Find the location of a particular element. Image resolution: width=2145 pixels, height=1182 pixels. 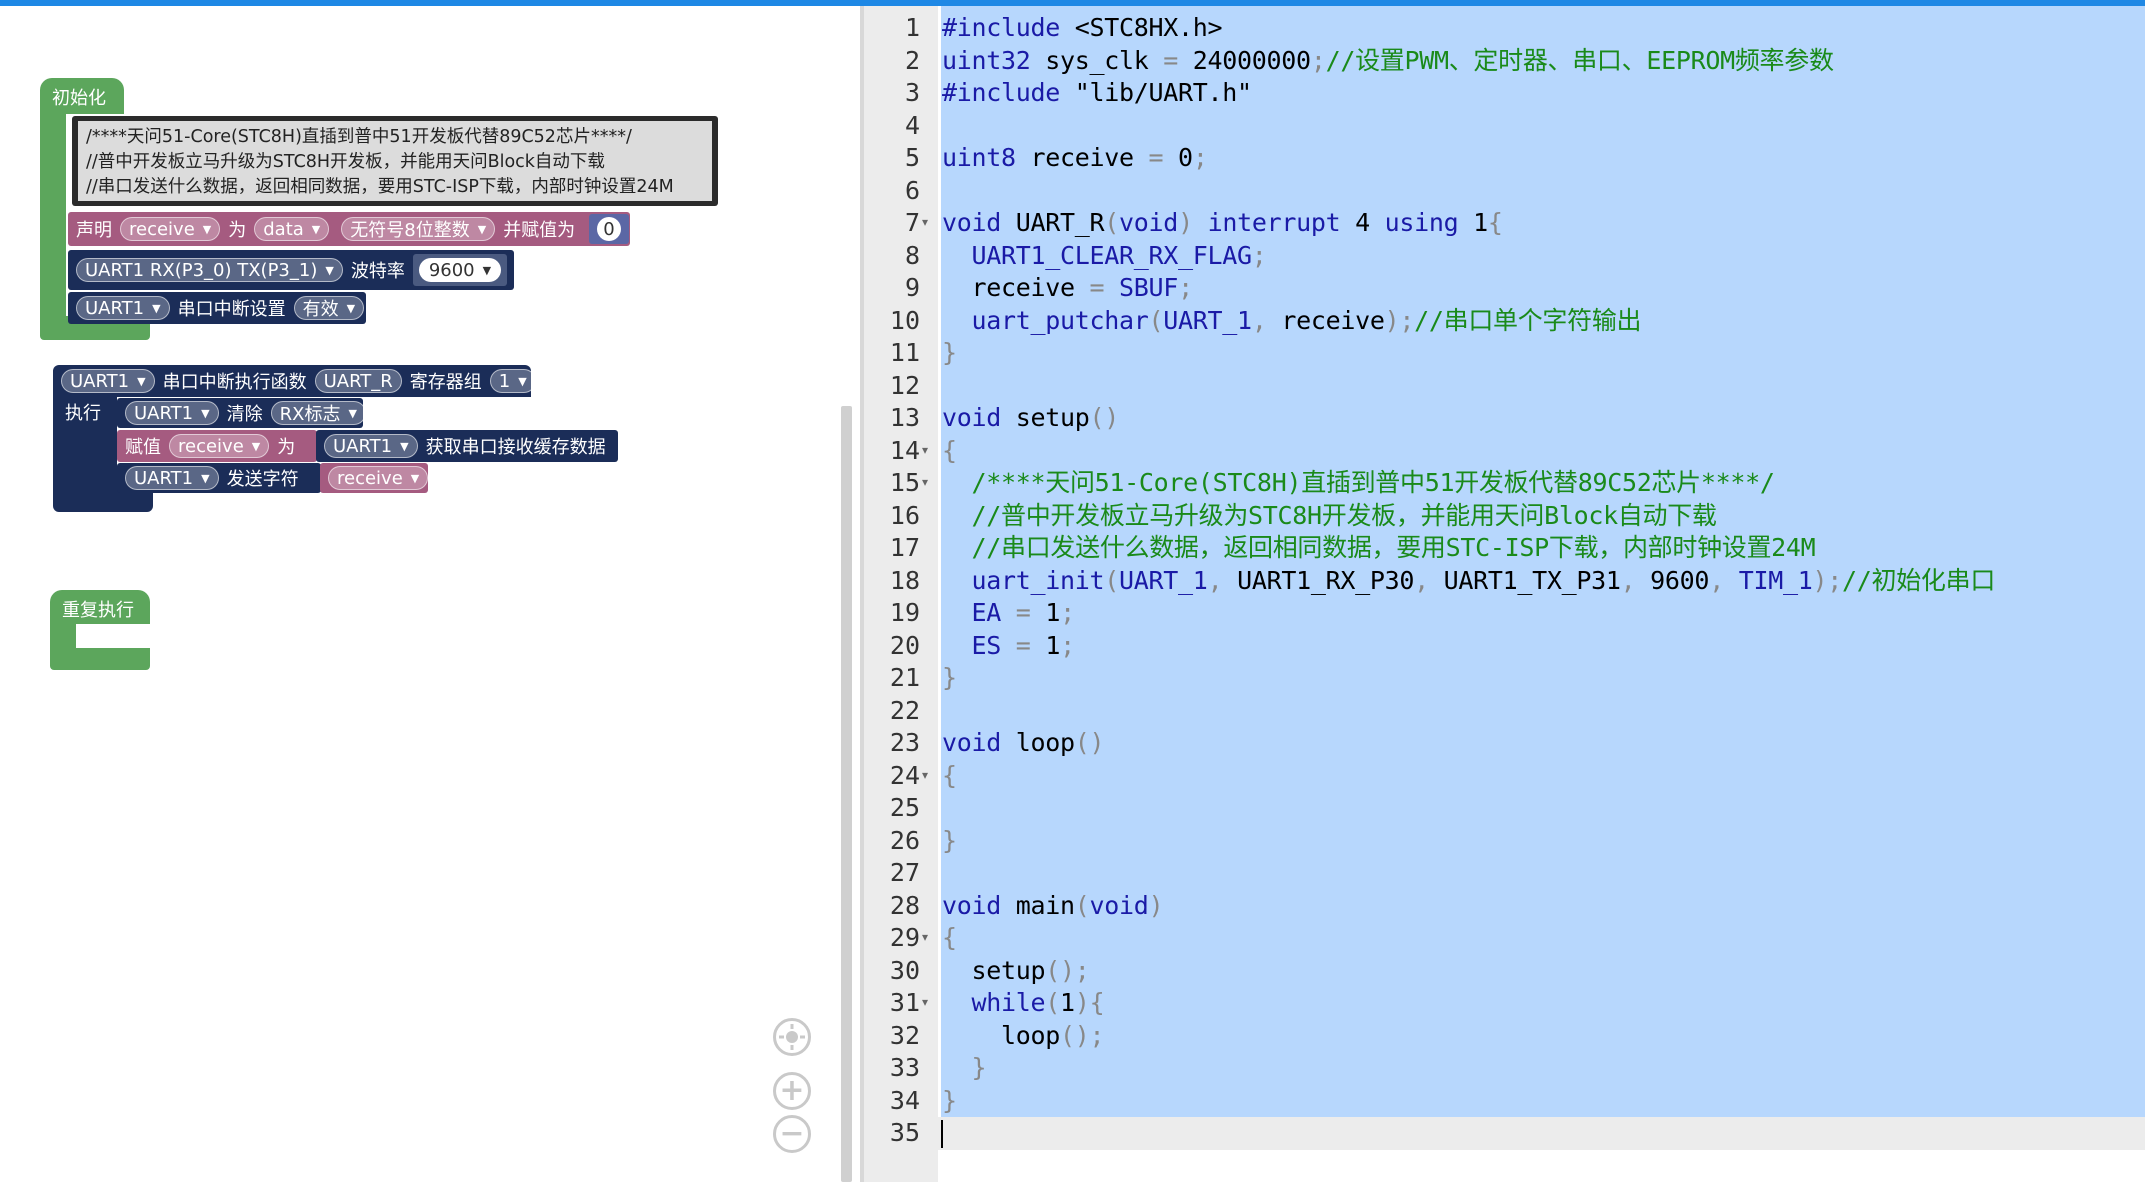

init-value-block: 0 is located at coordinates (609, 229).